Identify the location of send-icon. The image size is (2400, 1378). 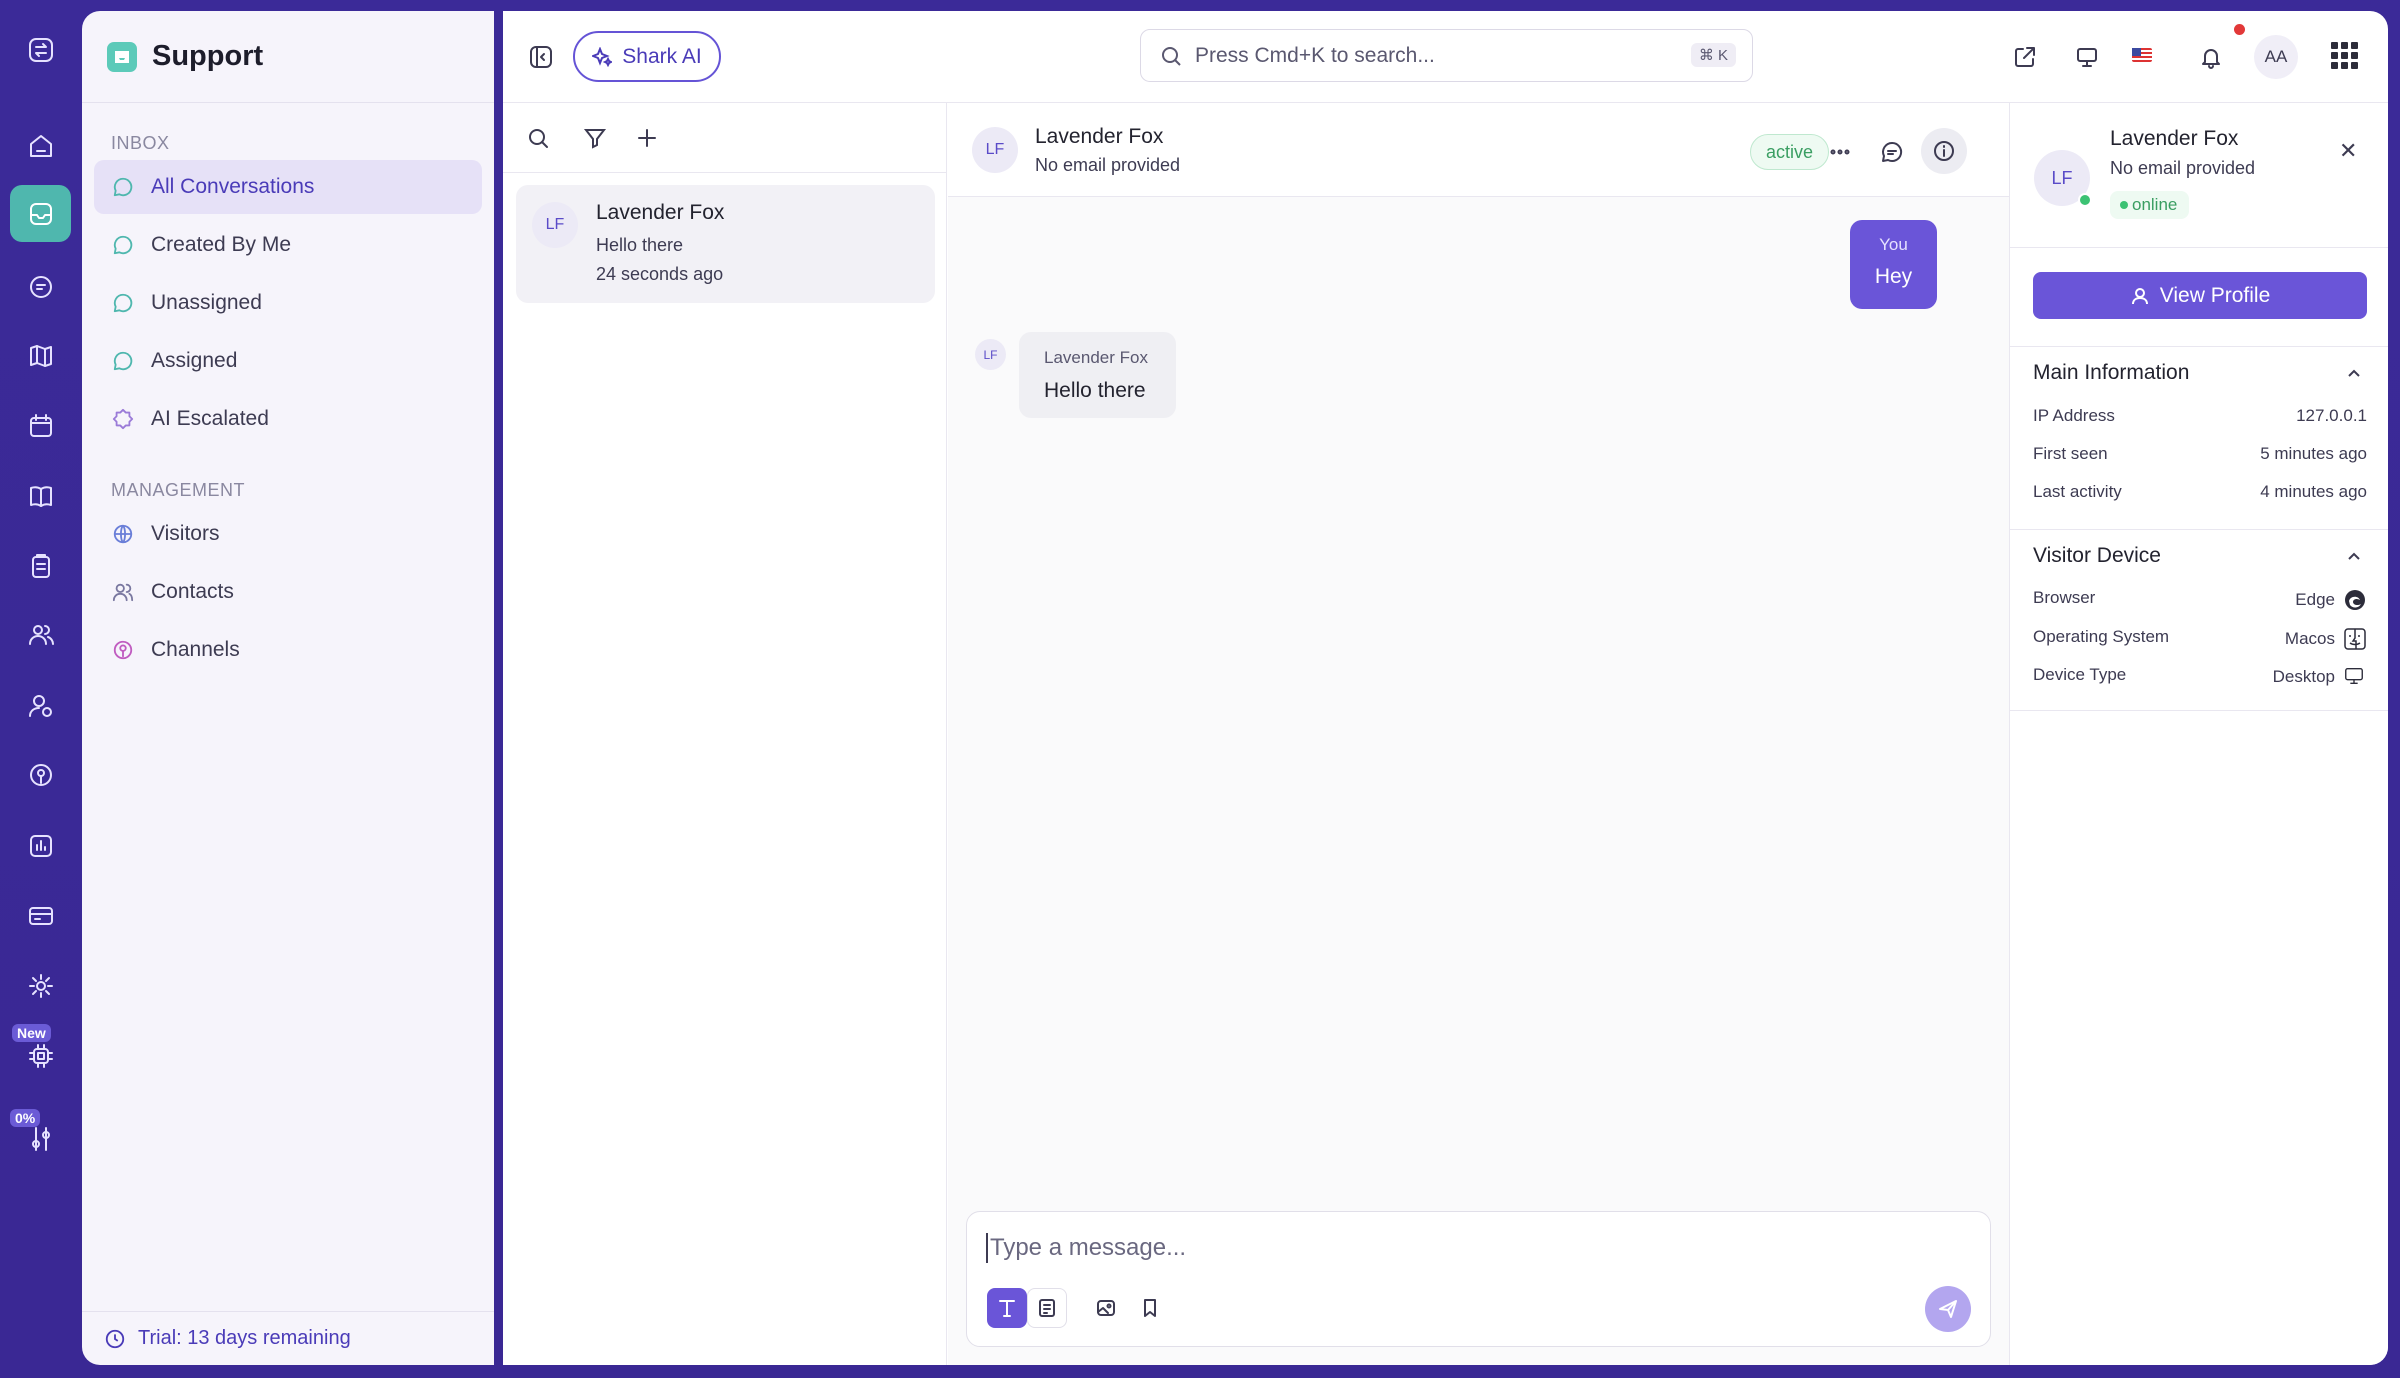
(1948, 1309).